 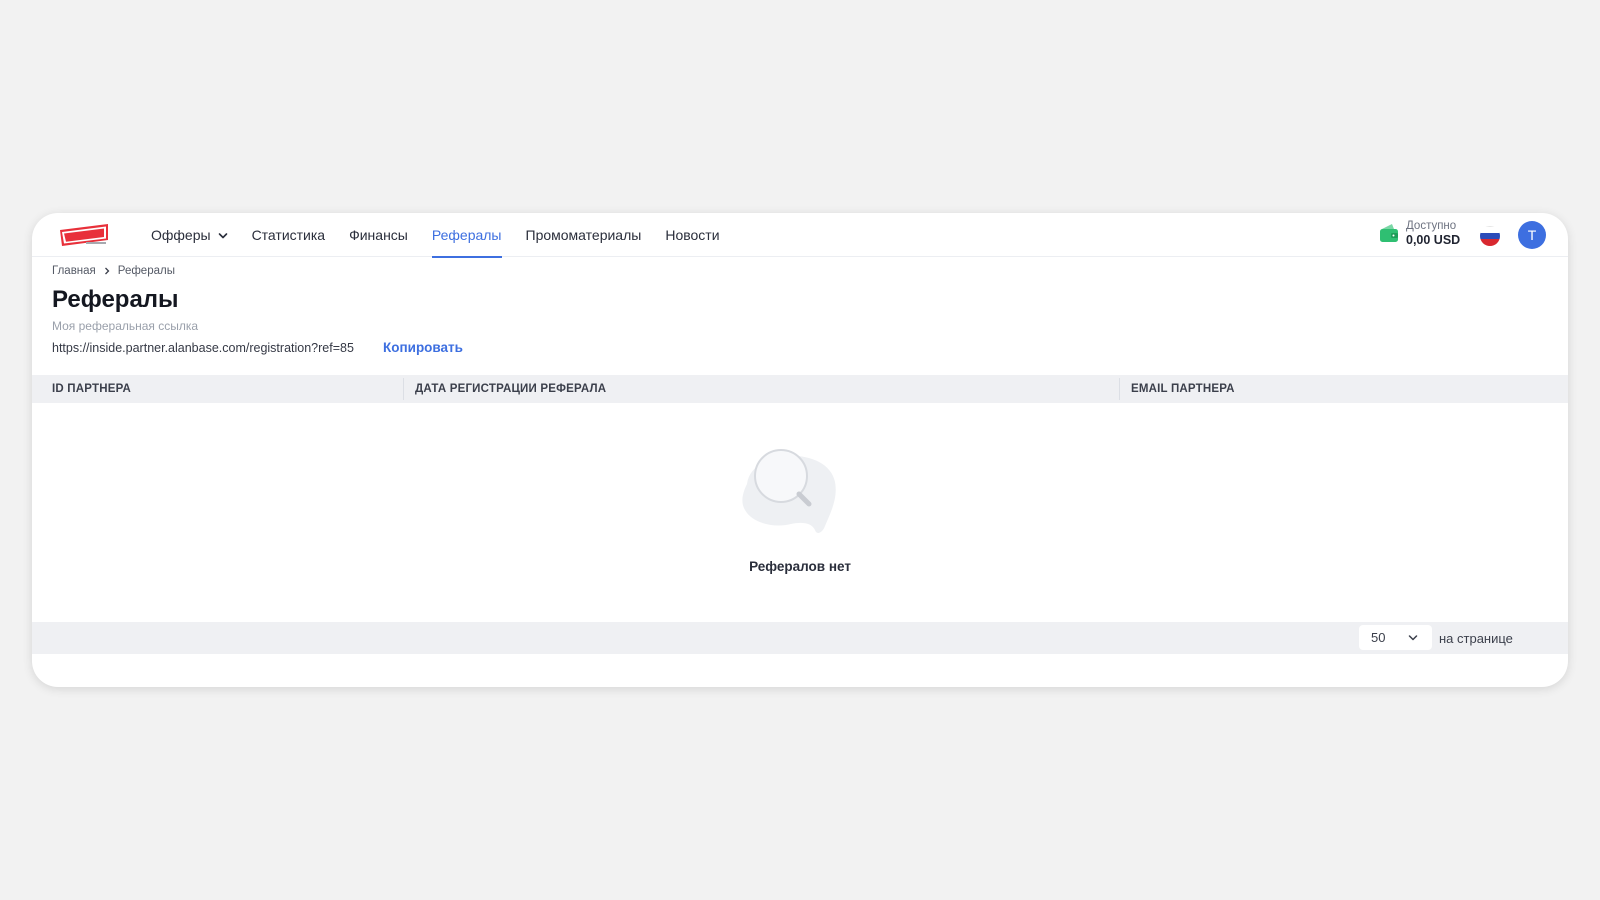 What do you see at coordinates (423, 347) in the screenshot?
I see `copy-button: Копировать` at bounding box center [423, 347].